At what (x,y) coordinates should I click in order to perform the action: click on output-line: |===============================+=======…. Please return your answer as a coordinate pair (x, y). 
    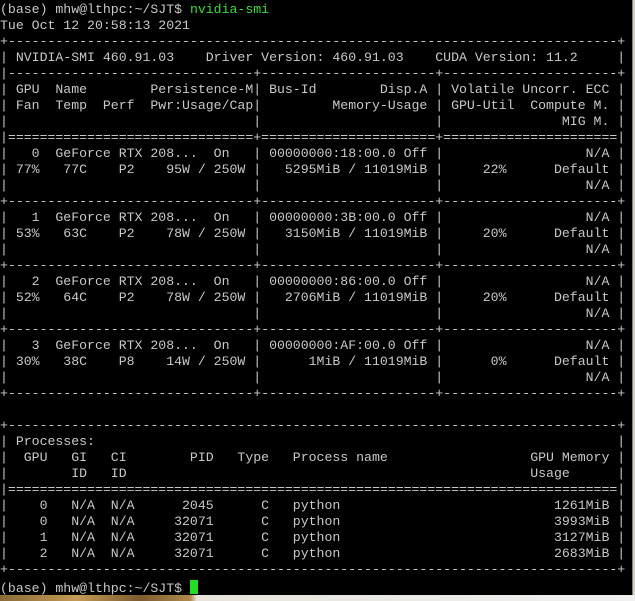
    Looking at the image, I should click on (313, 137).